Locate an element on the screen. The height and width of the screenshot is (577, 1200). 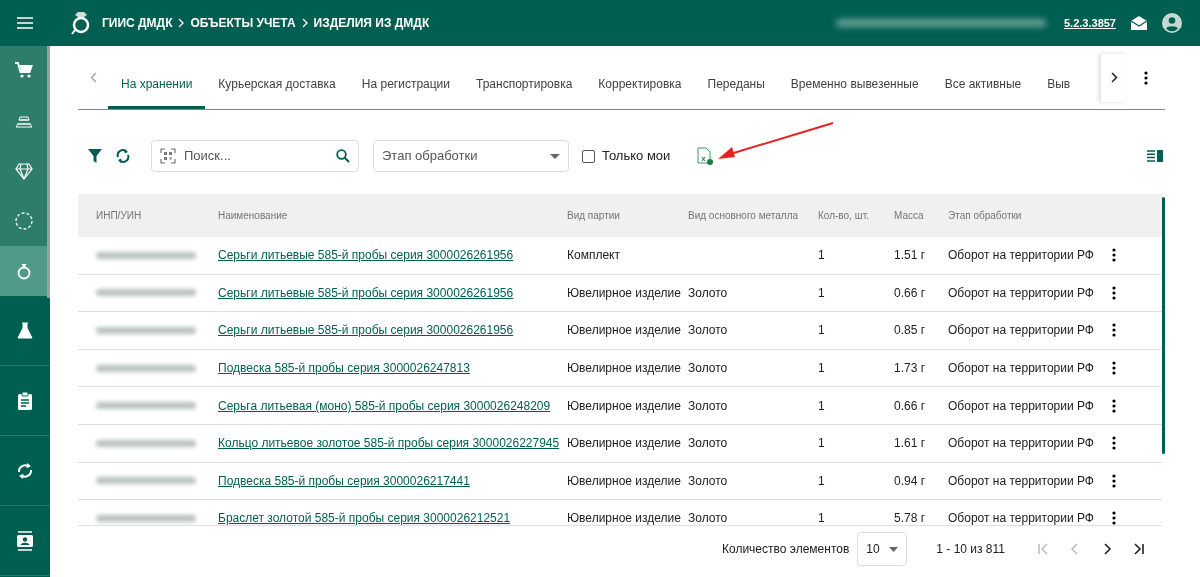
table-cell: 0.94 г is located at coordinates (910, 480).